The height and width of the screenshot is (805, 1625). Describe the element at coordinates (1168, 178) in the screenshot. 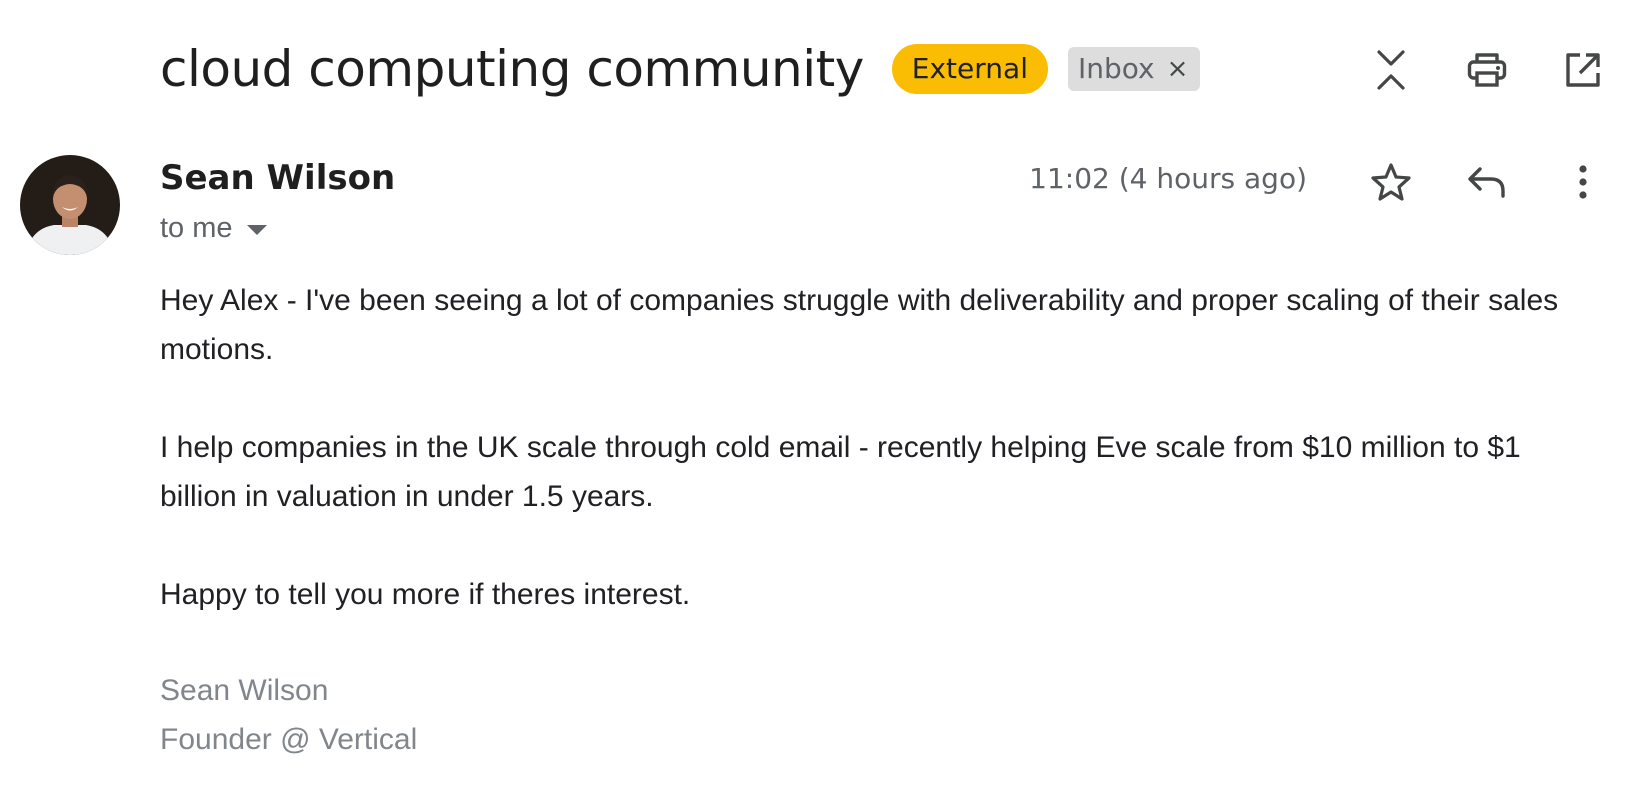

I see `message-timestamp: 11:02 (4 hours ago)` at that location.